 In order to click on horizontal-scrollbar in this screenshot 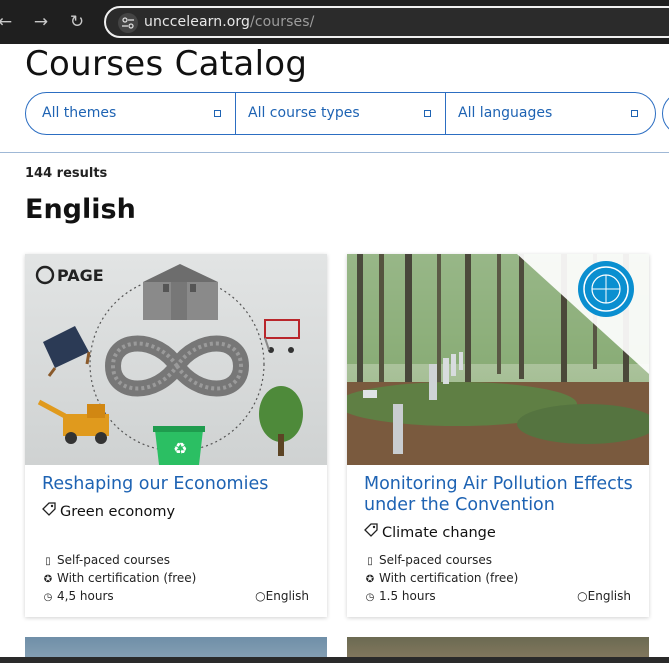, I will do `click(334, 660)`.